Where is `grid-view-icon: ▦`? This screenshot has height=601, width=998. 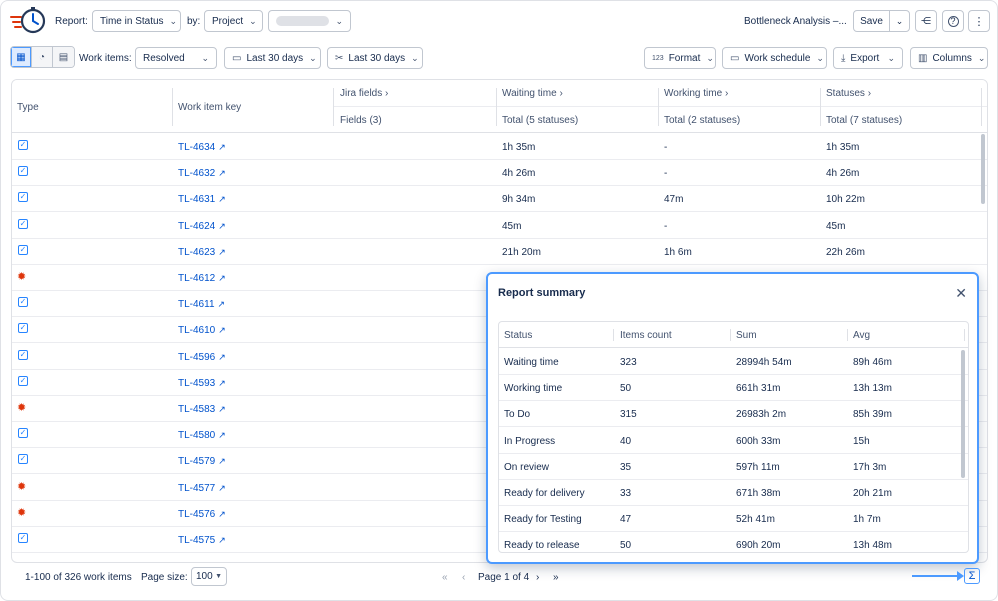 grid-view-icon: ▦ is located at coordinates (21, 57).